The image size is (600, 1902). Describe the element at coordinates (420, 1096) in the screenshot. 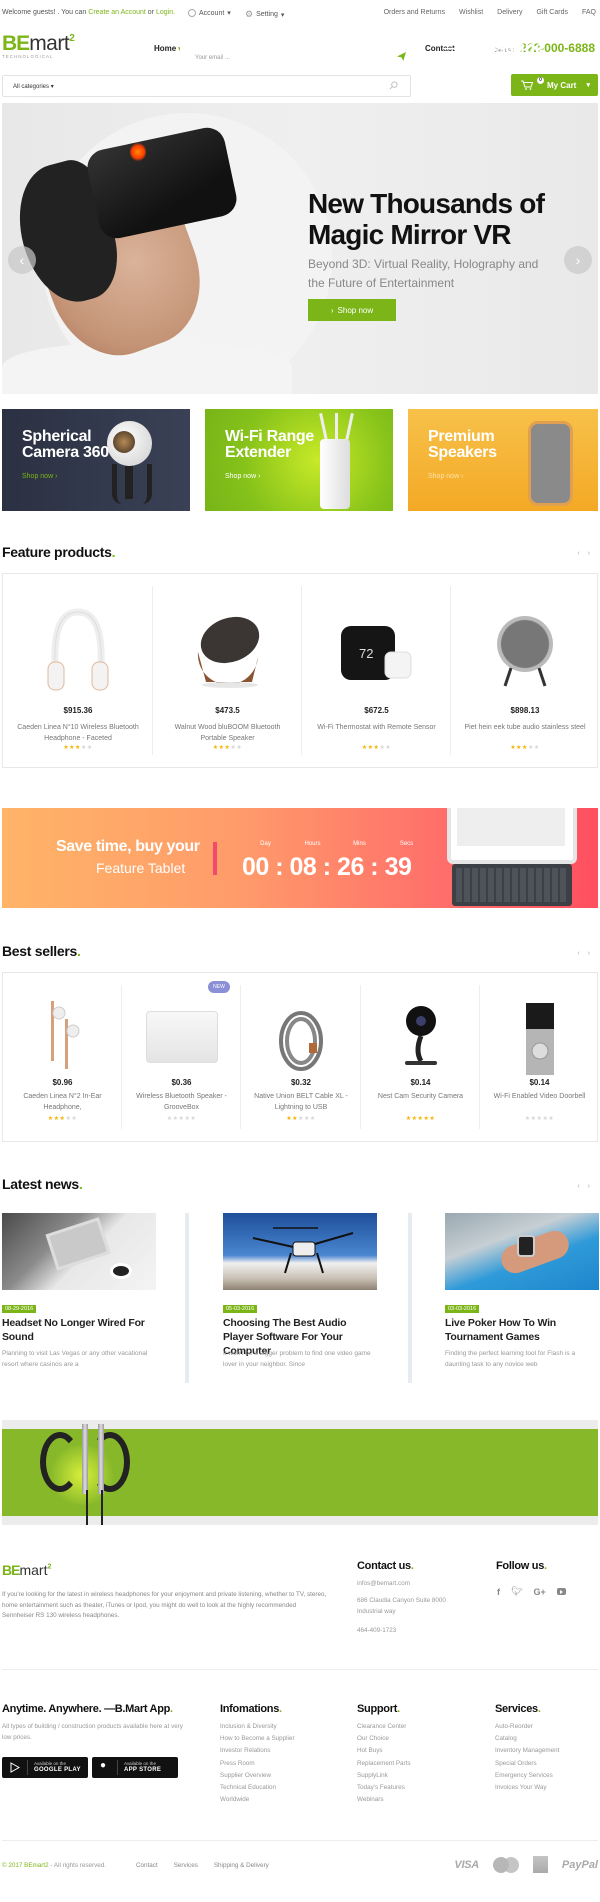

I see `product-name: Nest Cam Security Camera` at that location.